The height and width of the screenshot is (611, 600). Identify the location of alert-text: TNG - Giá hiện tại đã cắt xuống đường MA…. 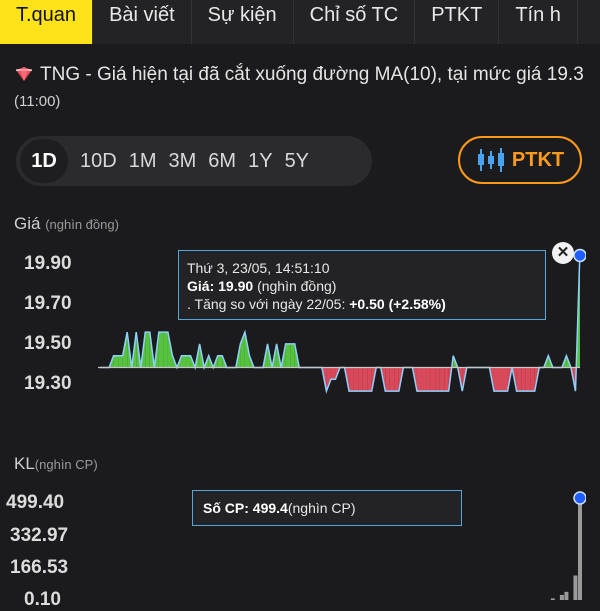
(312, 74).